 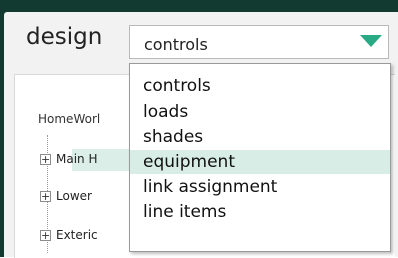 I want to click on tree-node-label: Lower, so click(x=74, y=196).